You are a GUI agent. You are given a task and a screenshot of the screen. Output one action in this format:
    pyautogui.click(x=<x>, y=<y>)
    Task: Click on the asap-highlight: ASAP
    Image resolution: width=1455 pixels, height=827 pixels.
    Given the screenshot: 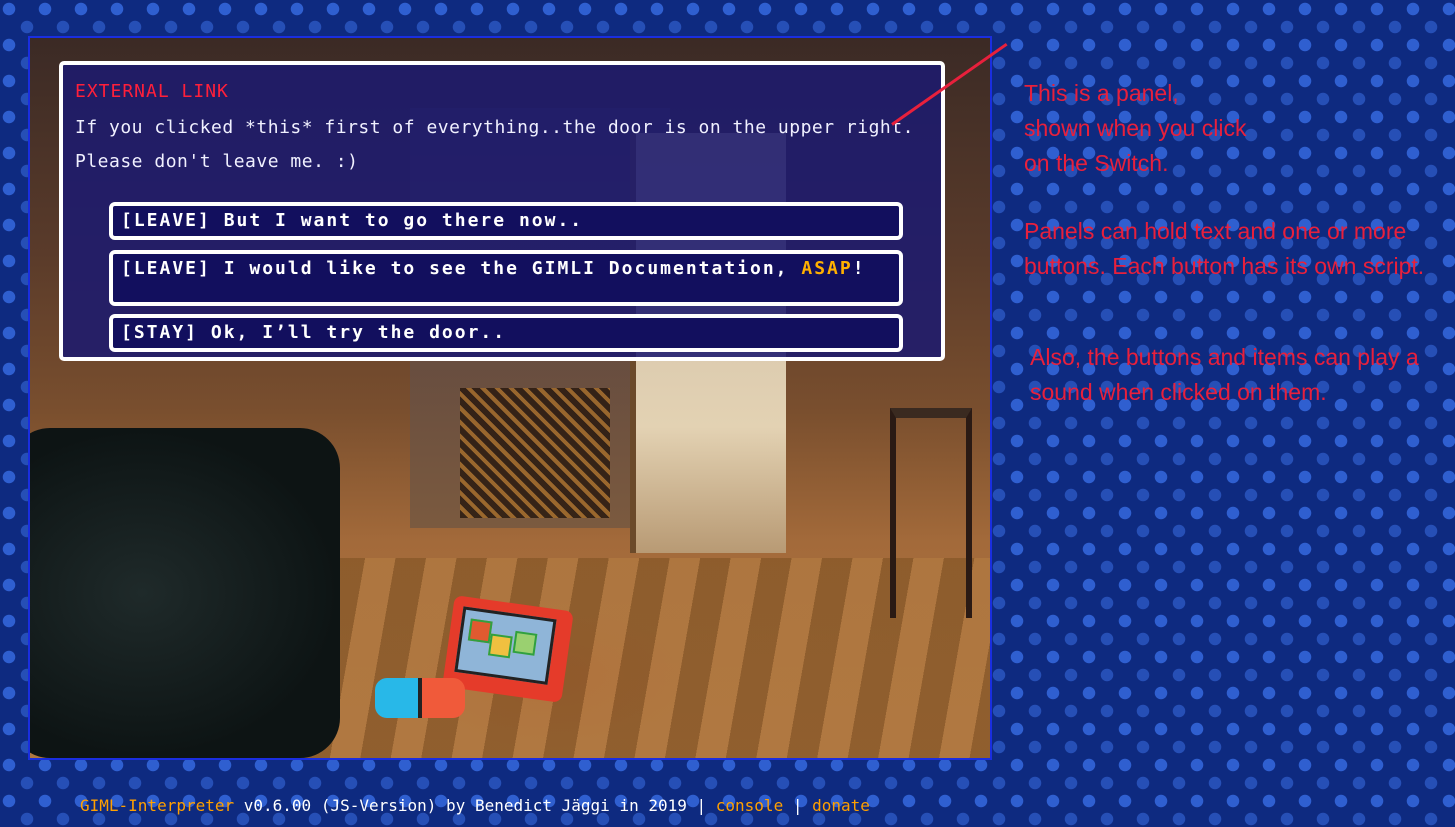 What is the action you would take?
    pyautogui.click(x=827, y=268)
    